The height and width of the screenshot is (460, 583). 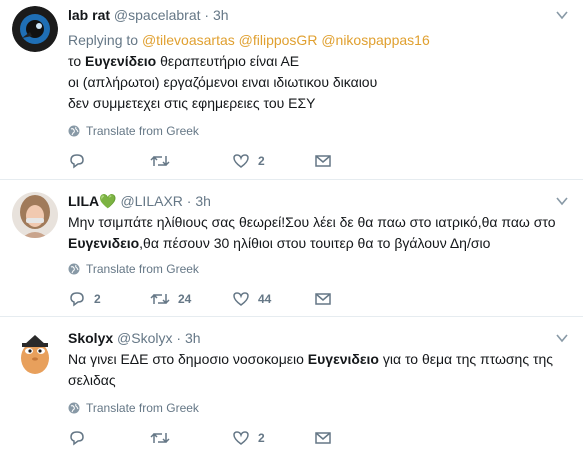 I want to click on mention-link: @tilevoasartas, so click(x=188, y=40).